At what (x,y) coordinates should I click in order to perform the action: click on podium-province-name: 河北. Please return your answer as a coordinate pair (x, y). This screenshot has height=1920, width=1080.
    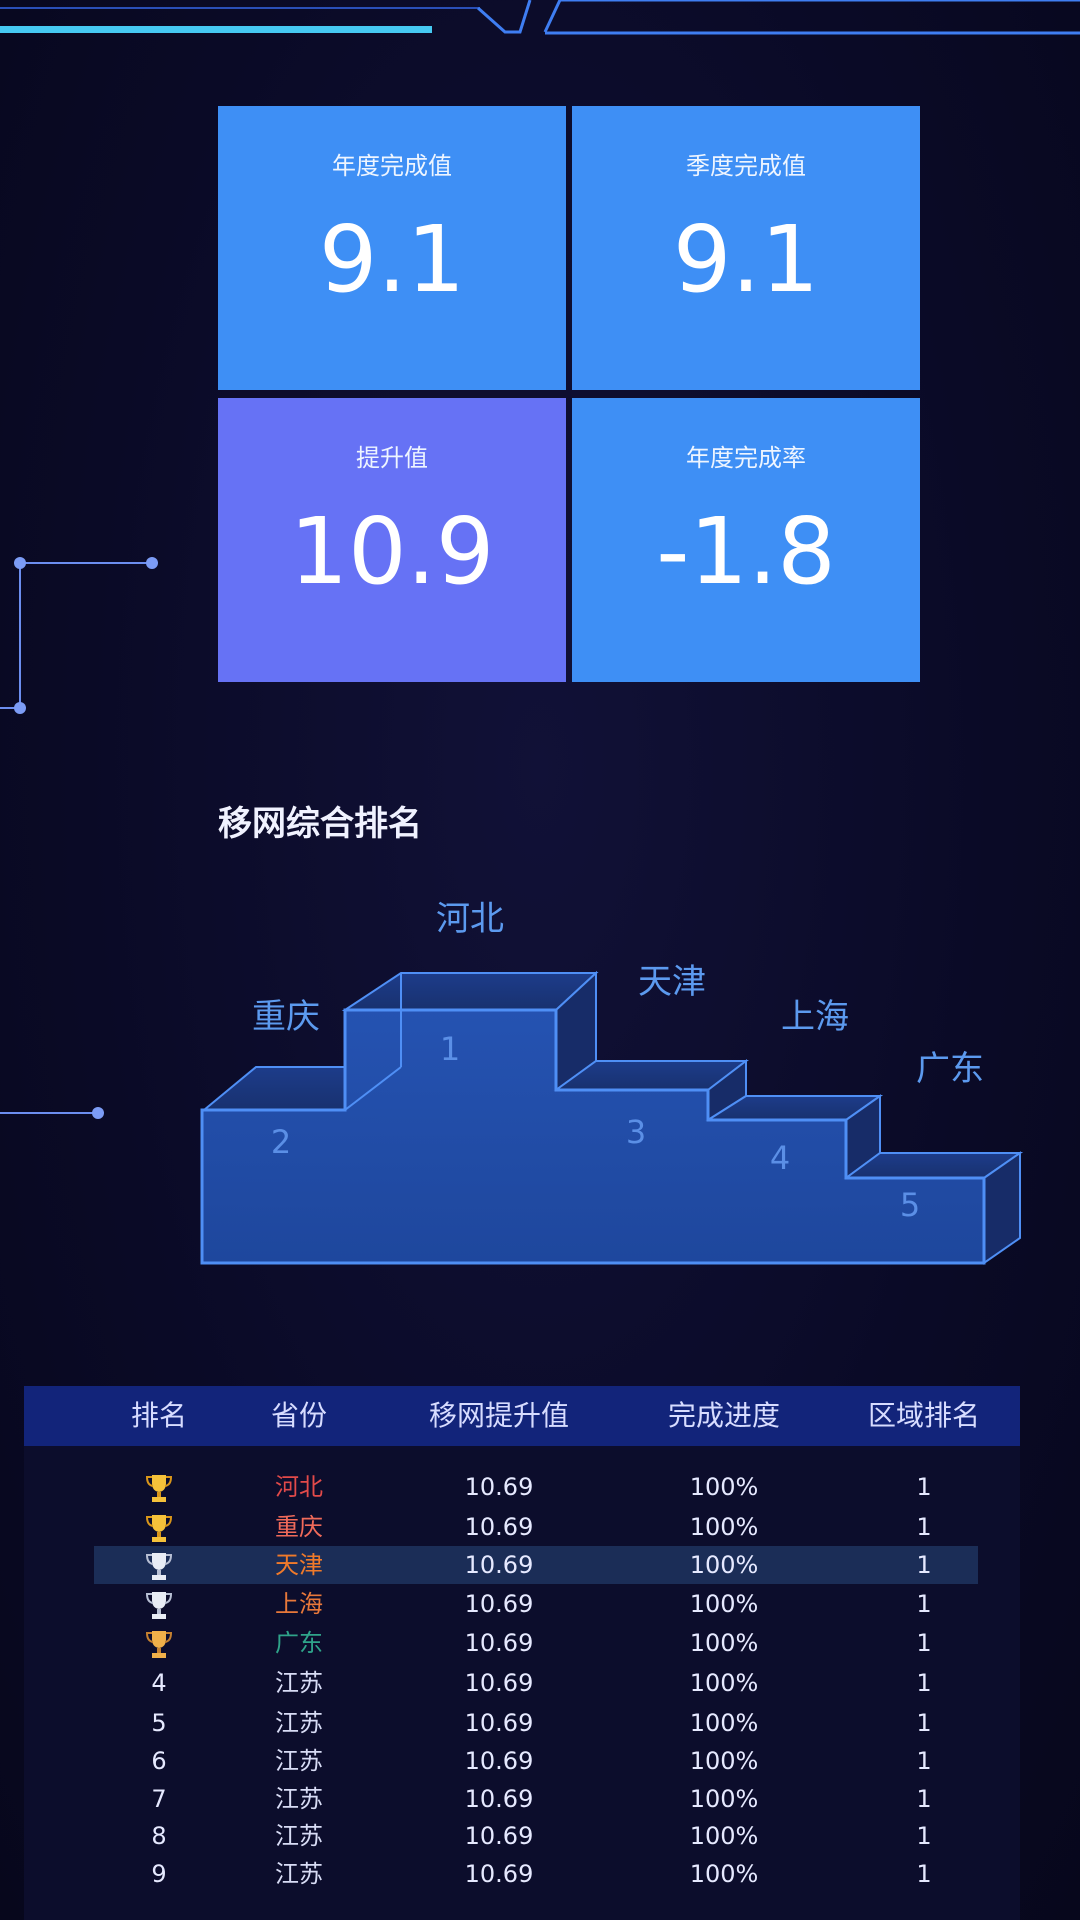
    Looking at the image, I should click on (470, 919).